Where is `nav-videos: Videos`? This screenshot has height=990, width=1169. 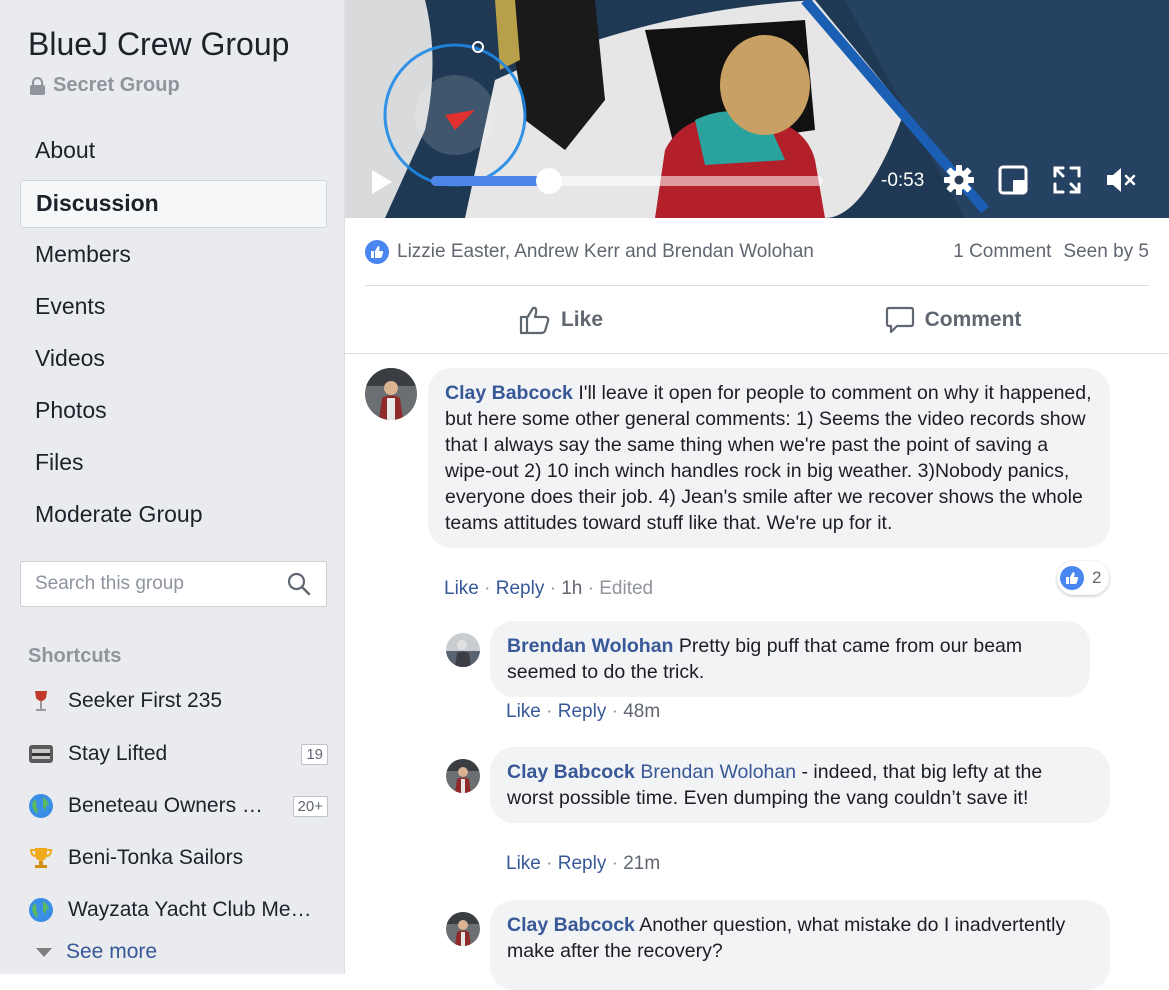 nav-videos: Videos is located at coordinates (173, 360).